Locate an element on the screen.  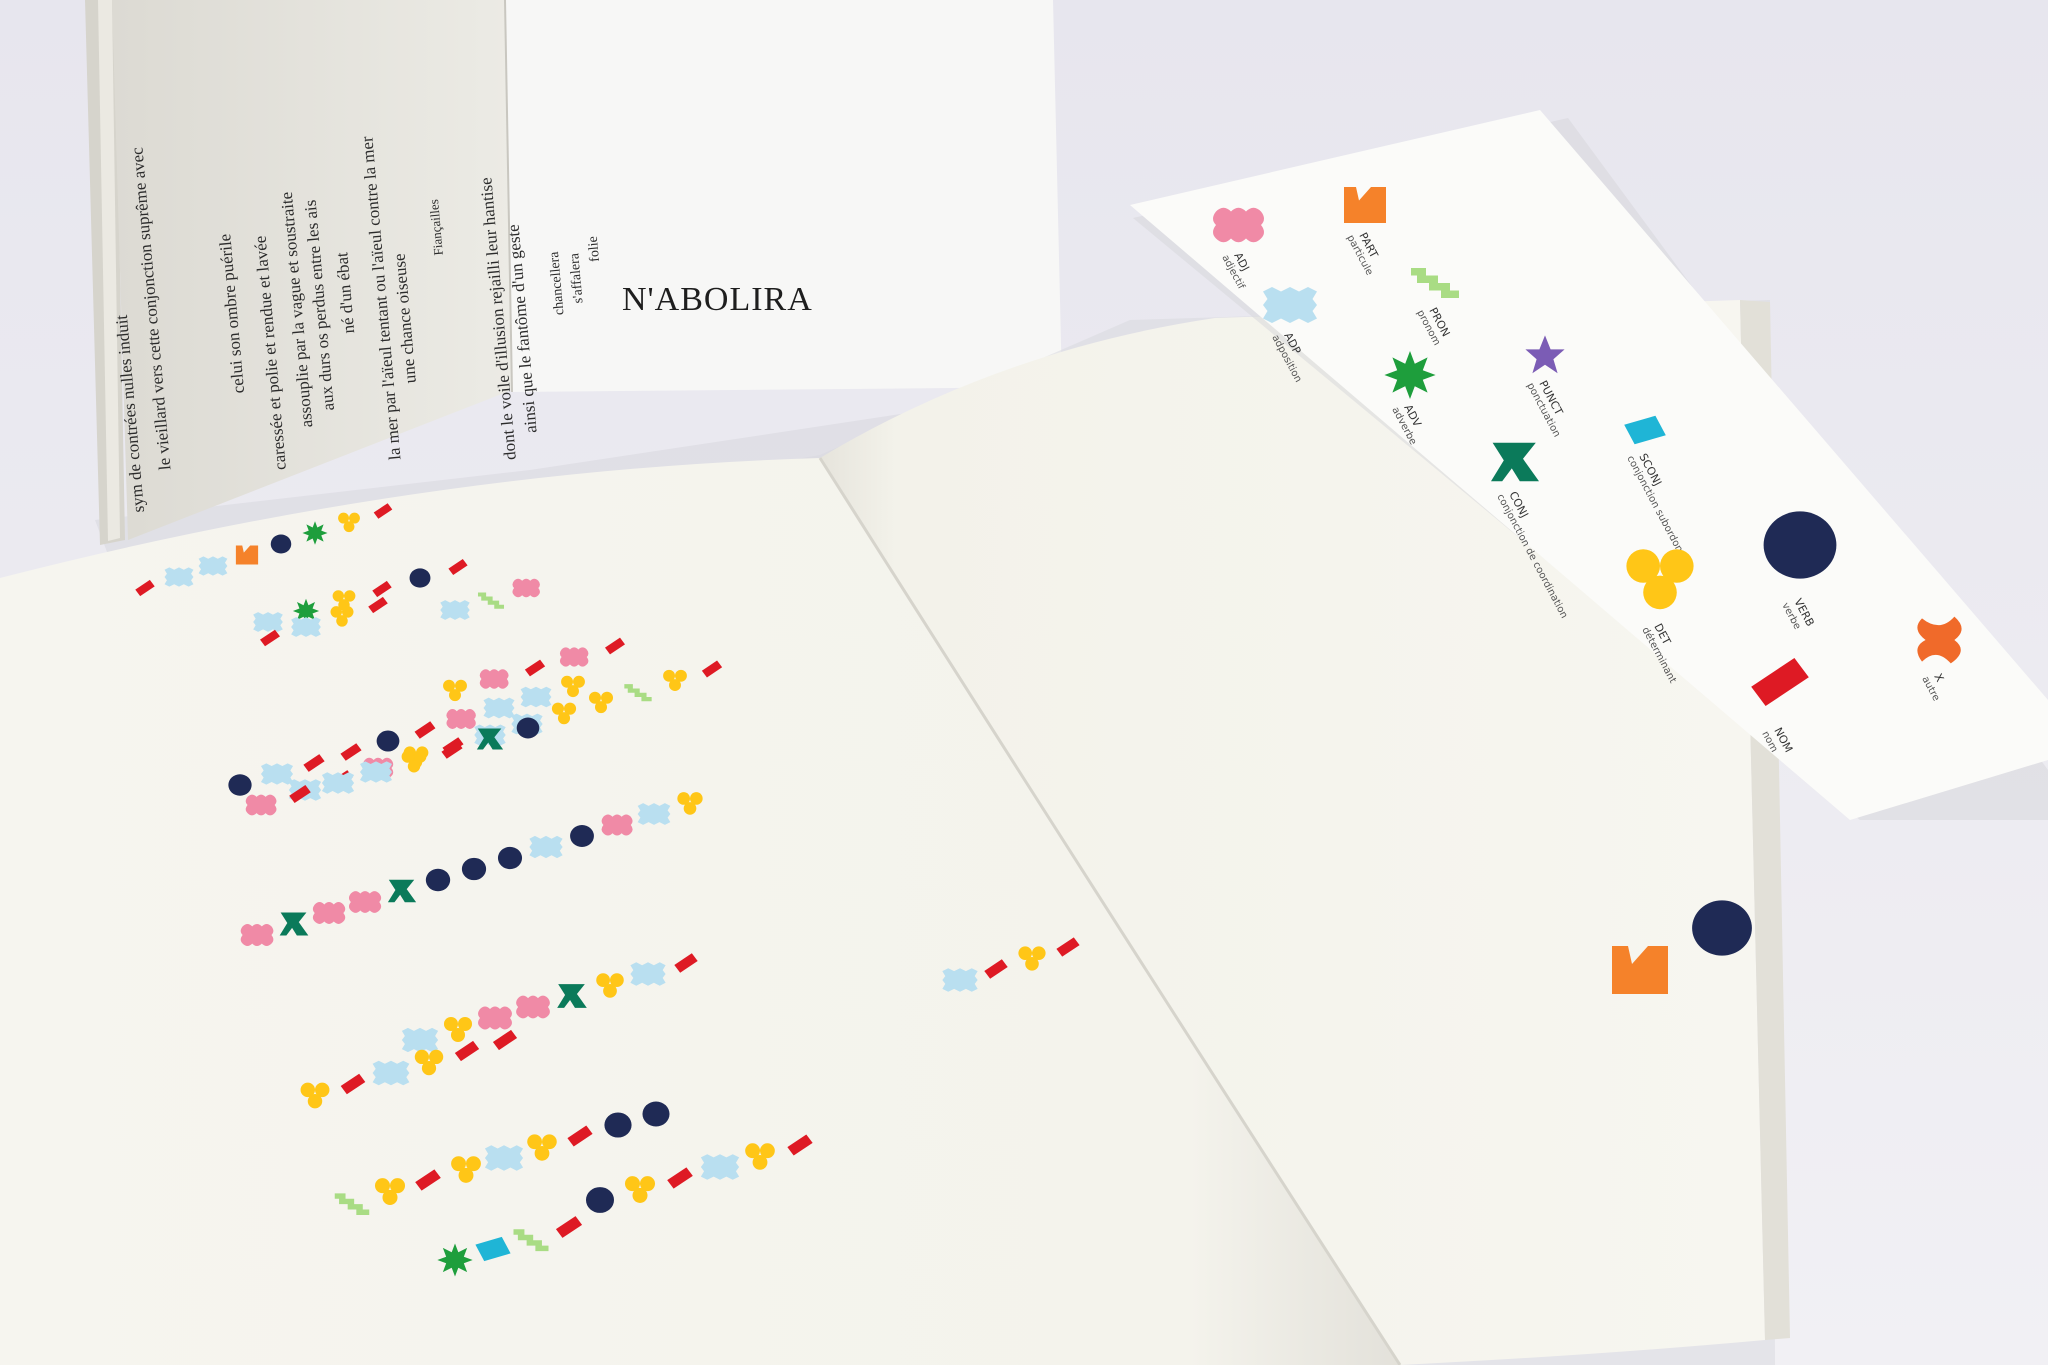
back-booklet-right-page is located at coordinates (783, 196).